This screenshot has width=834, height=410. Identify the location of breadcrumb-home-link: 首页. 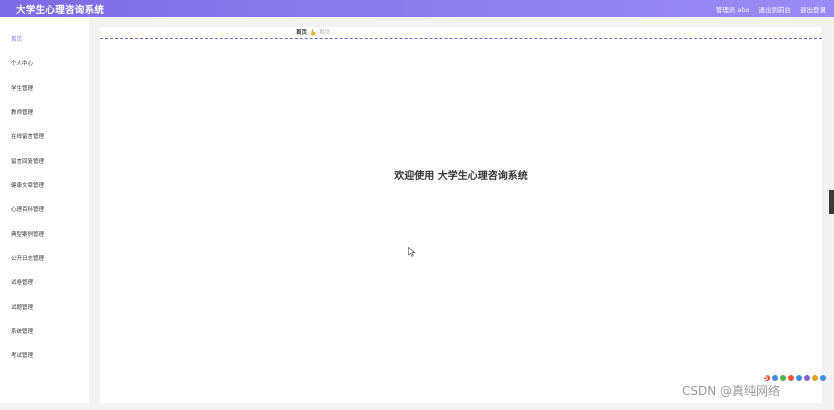
(301, 32).